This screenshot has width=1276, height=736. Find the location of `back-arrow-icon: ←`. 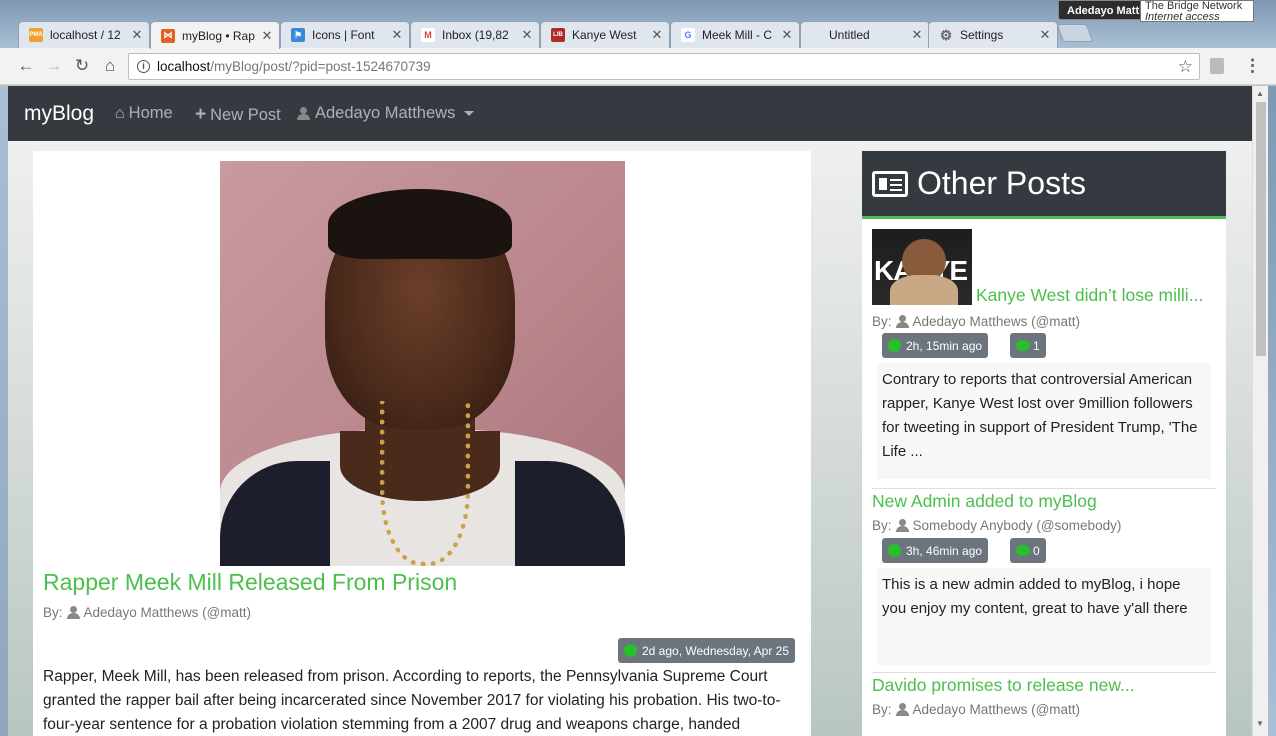

back-arrow-icon: ← is located at coordinates (26, 66).